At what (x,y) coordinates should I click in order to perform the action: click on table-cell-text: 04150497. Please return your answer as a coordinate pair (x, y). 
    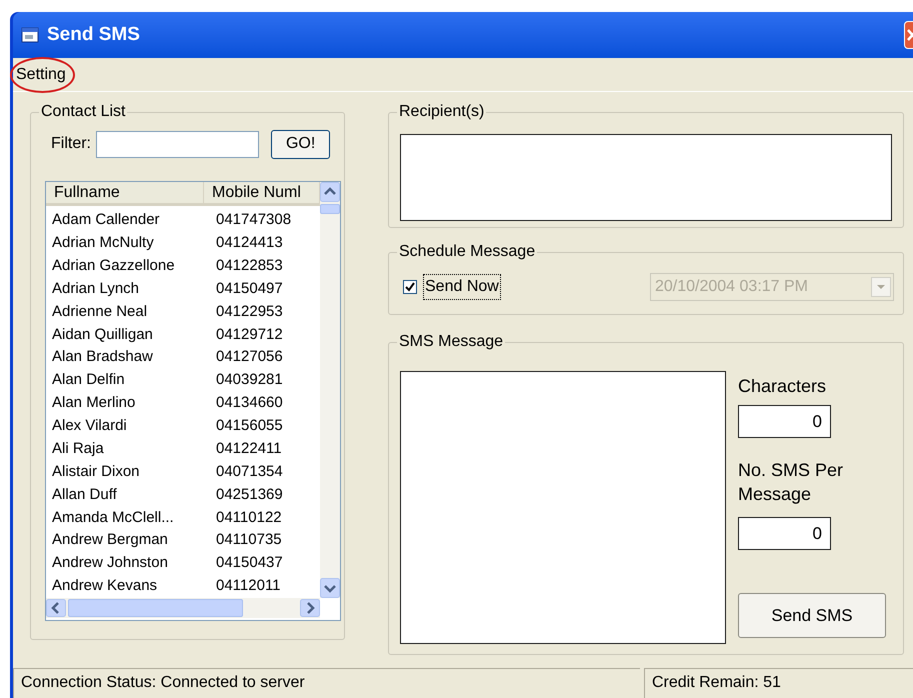
    Looking at the image, I should click on (249, 288).